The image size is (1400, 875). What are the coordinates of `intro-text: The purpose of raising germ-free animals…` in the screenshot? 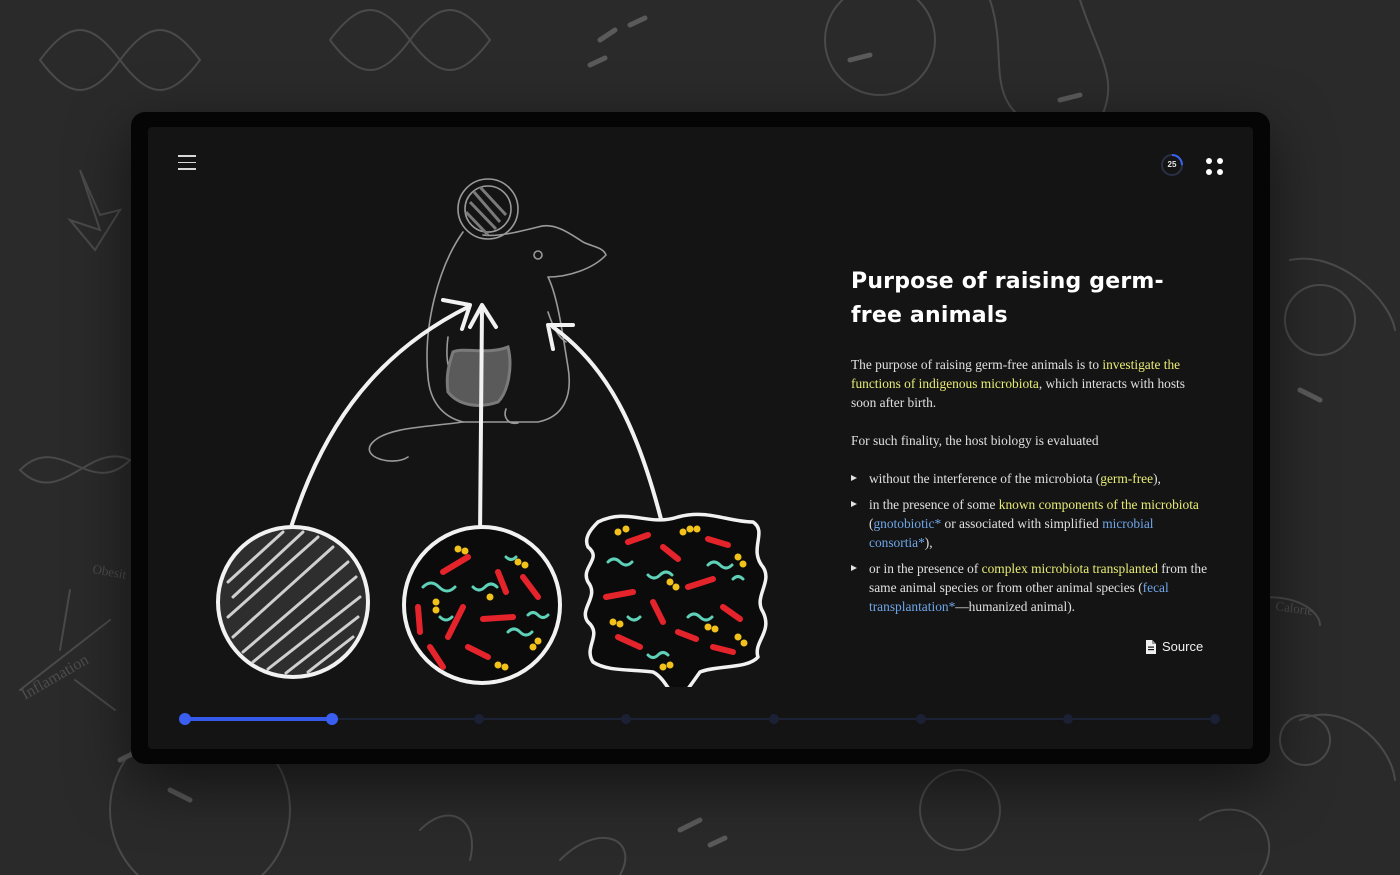 It's located at (977, 364).